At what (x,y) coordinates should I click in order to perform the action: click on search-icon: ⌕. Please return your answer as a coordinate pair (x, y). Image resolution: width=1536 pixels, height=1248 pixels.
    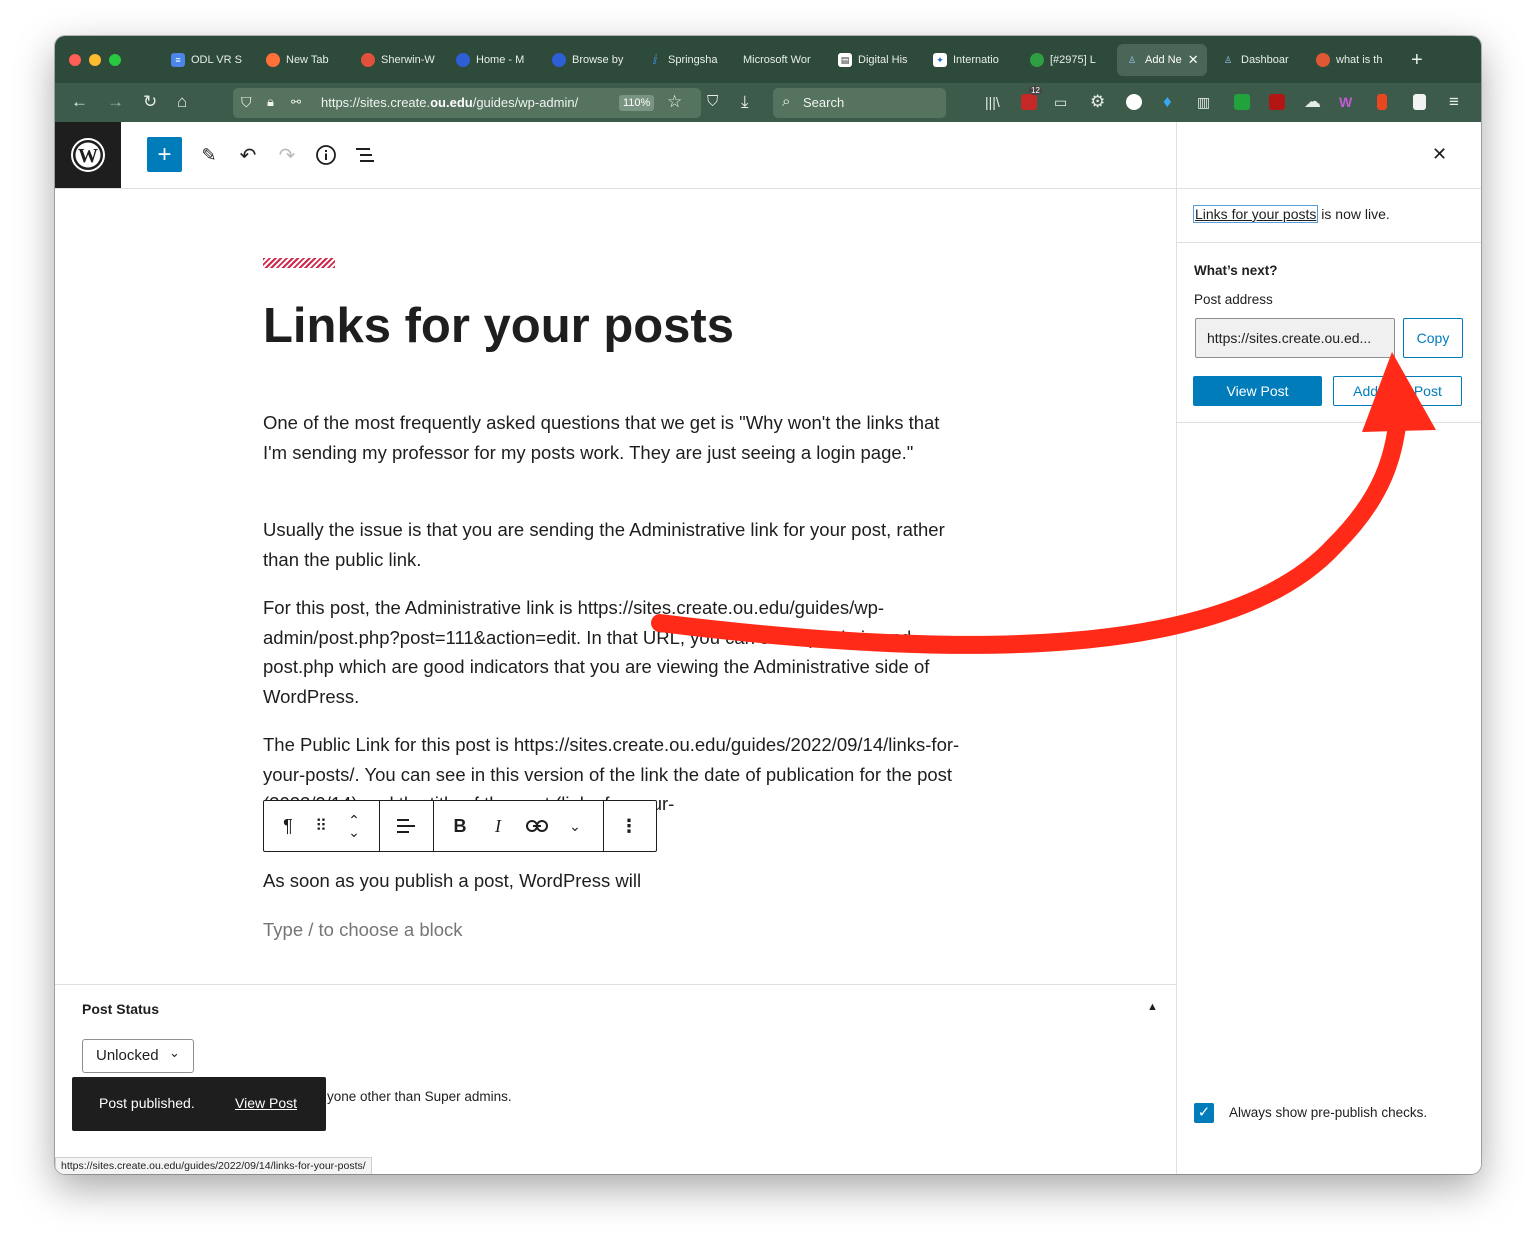
    Looking at the image, I should click on (786, 101).